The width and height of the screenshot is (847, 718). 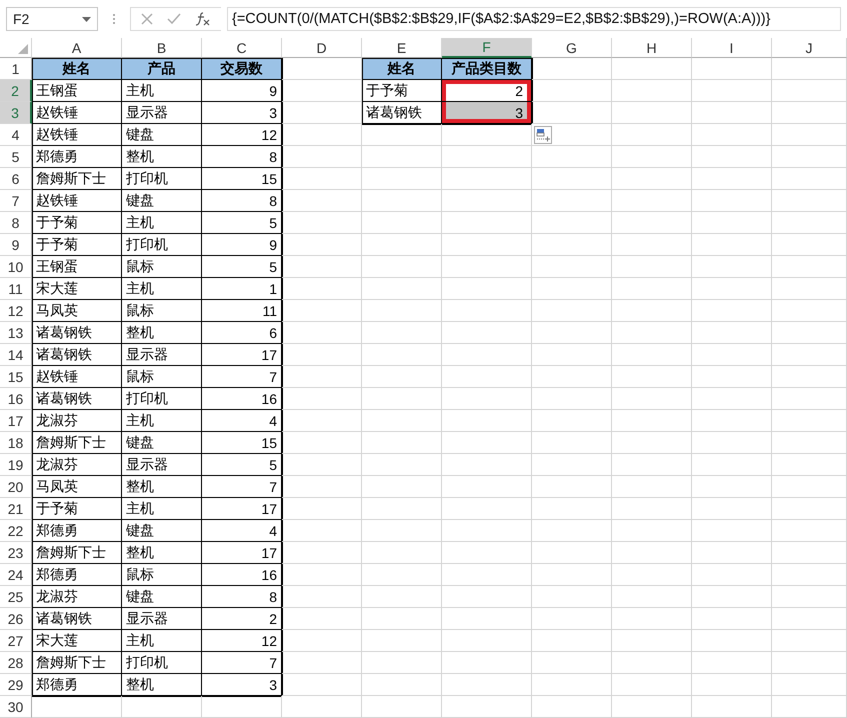 What do you see at coordinates (732, 48) in the screenshot?
I see `column-header: I` at bounding box center [732, 48].